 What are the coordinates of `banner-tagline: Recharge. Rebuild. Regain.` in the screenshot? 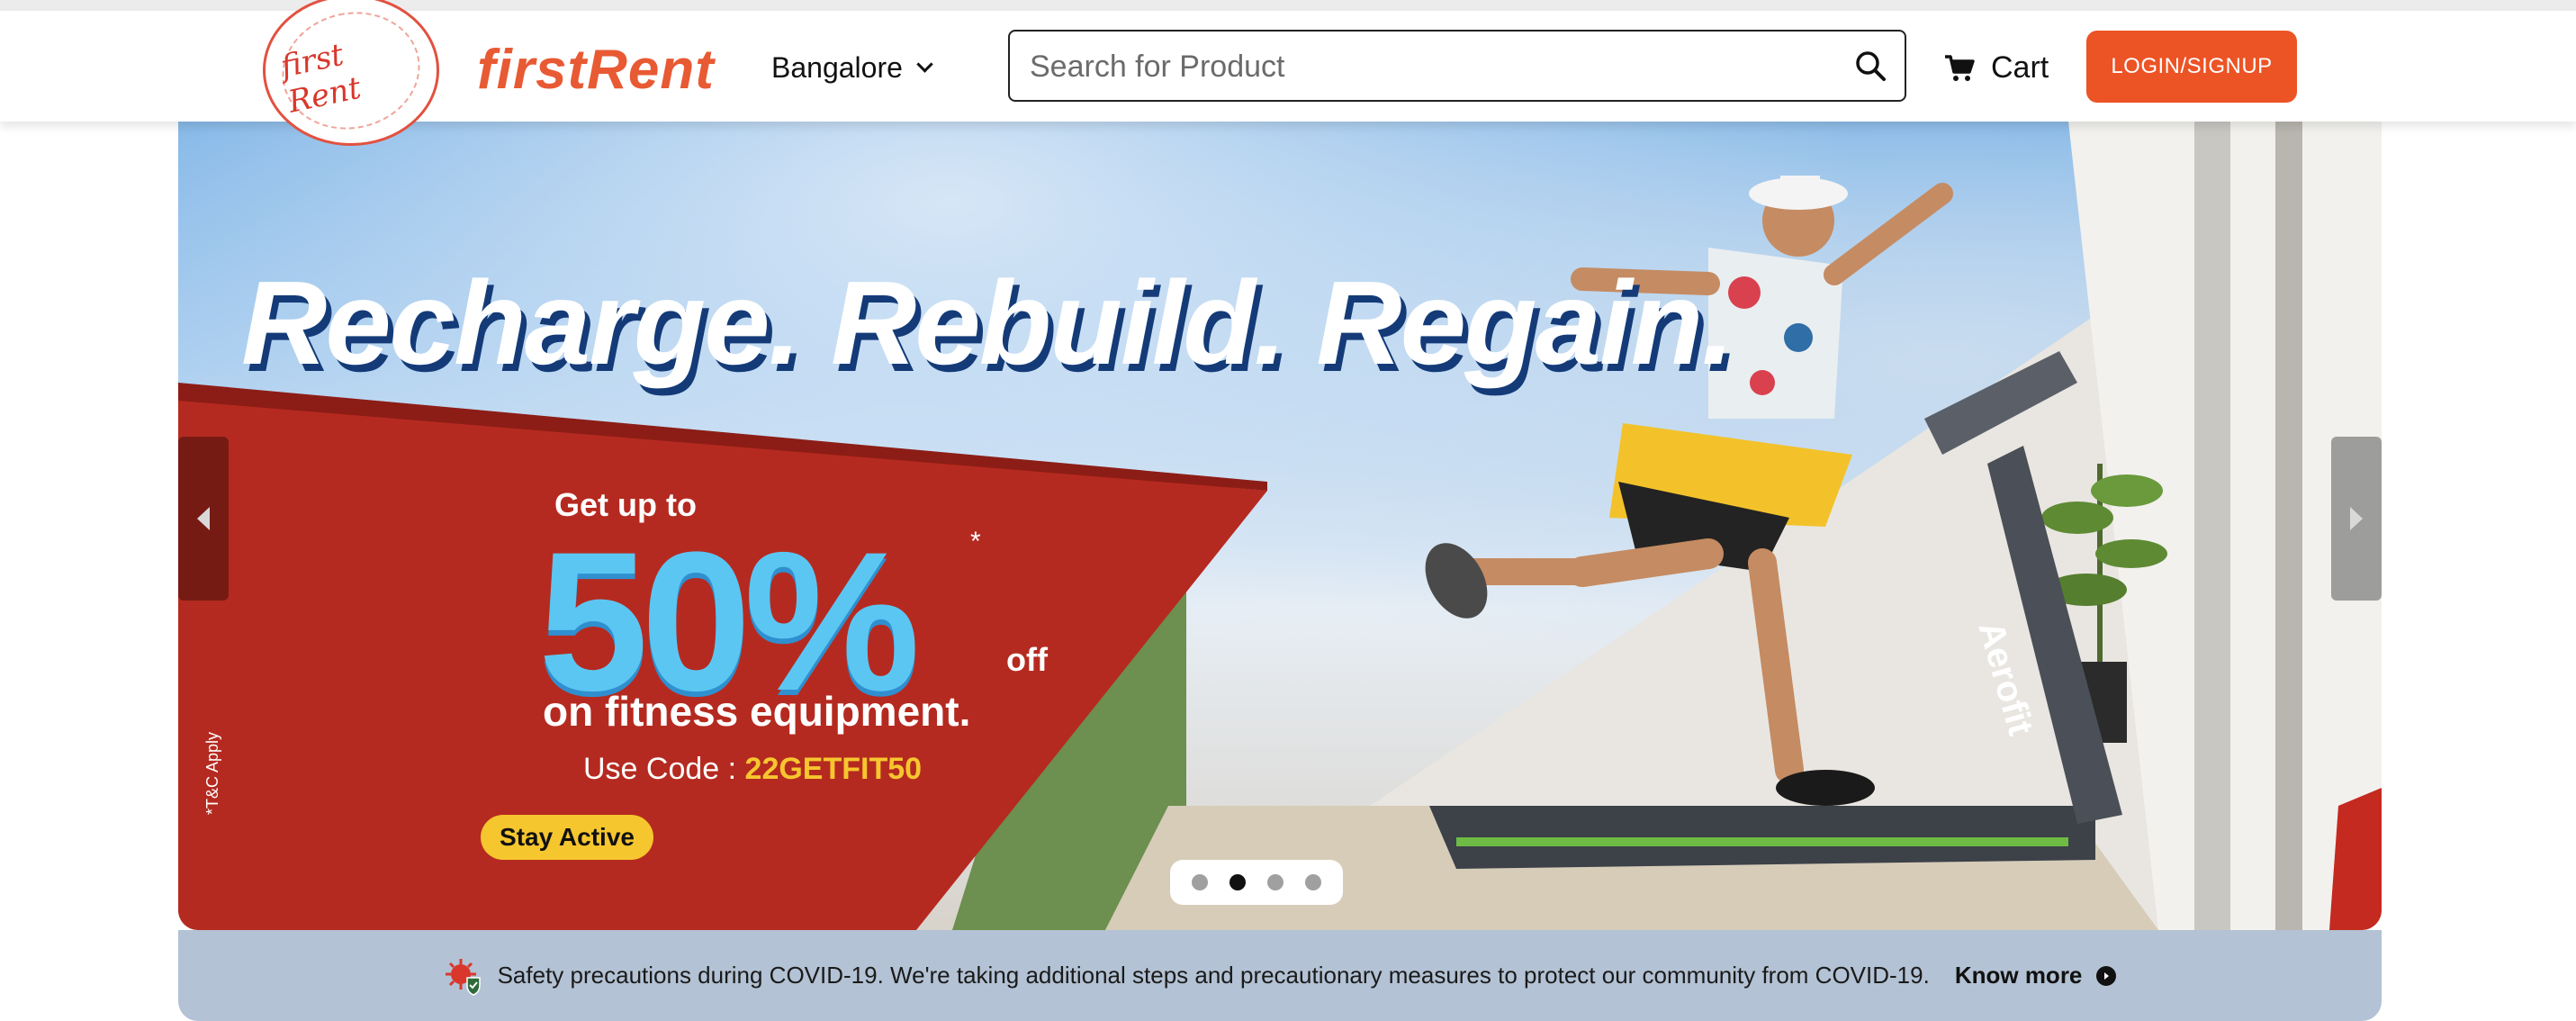 It's located at (987, 323).